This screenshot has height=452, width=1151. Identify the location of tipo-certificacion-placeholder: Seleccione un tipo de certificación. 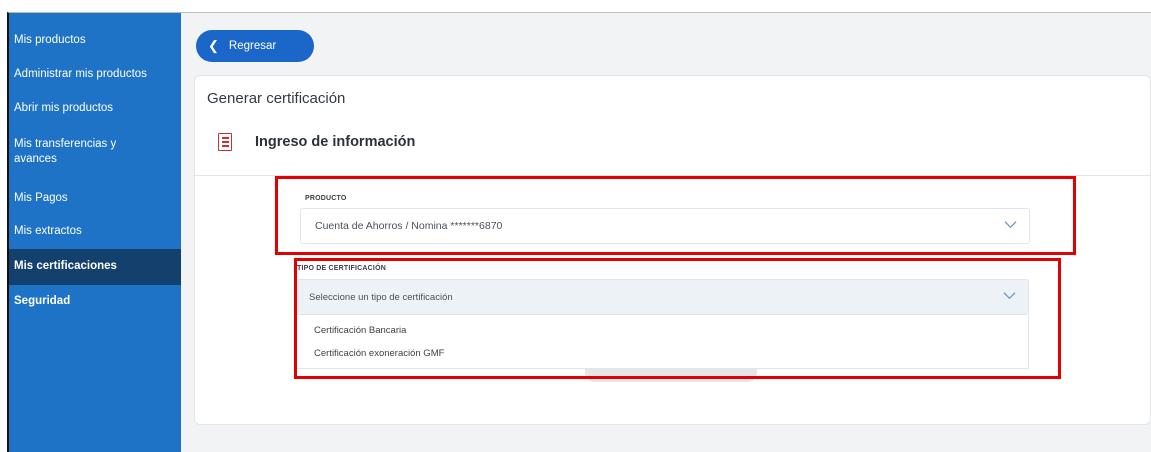
(381, 297).